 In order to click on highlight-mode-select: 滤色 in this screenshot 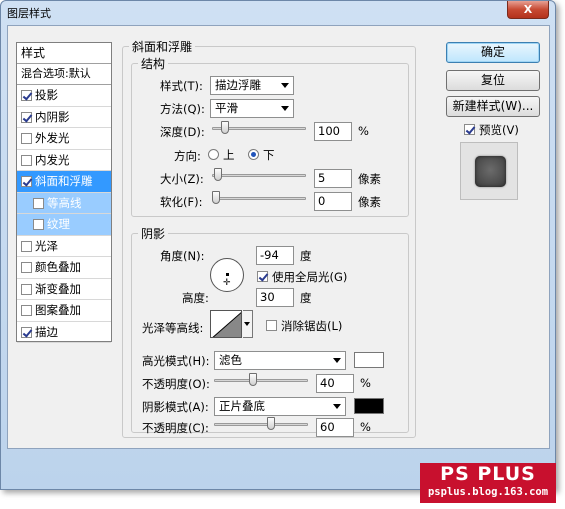, I will do `click(280, 360)`.